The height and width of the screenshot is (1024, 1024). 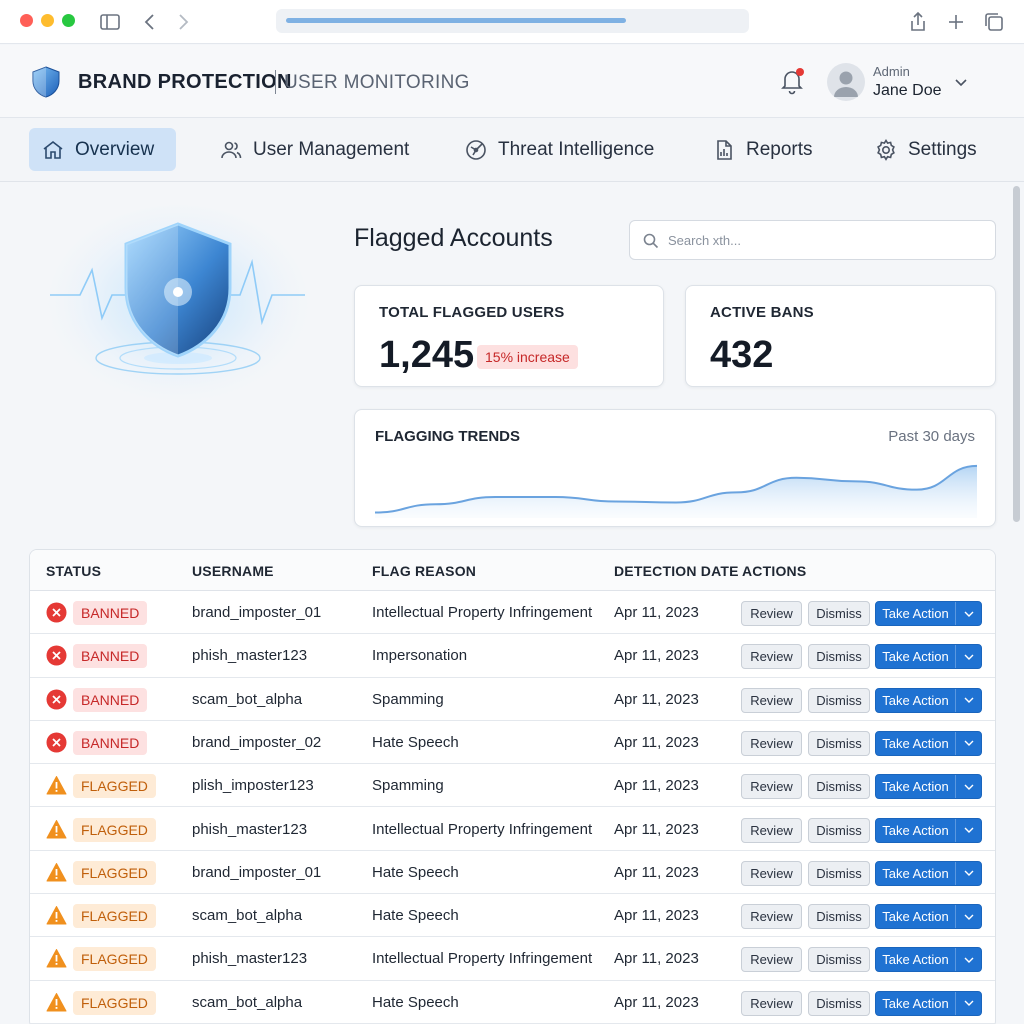 I want to click on close-window-button, so click(x=26, y=20).